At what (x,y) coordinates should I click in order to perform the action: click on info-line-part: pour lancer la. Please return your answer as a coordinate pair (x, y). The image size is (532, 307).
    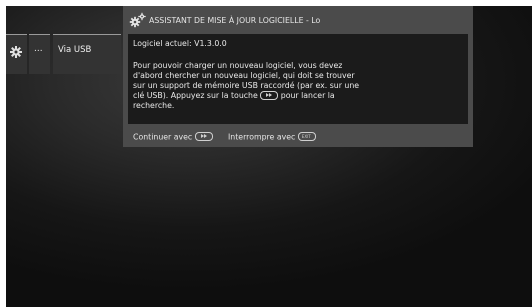
    Looking at the image, I should click on (307, 95).